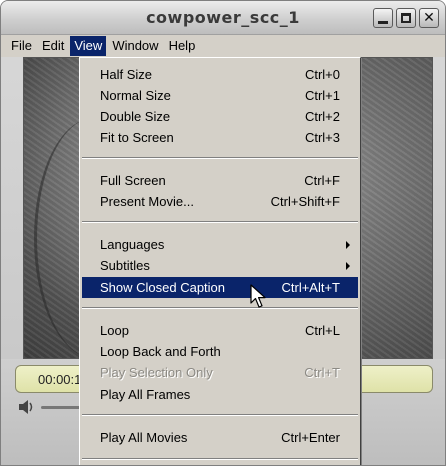 The height and width of the screenshot is (466, 446). Describe the element at coordinates (322, 137) in the screenshot. I see `menu-item-shortcut: Ctrl+3` at that location.